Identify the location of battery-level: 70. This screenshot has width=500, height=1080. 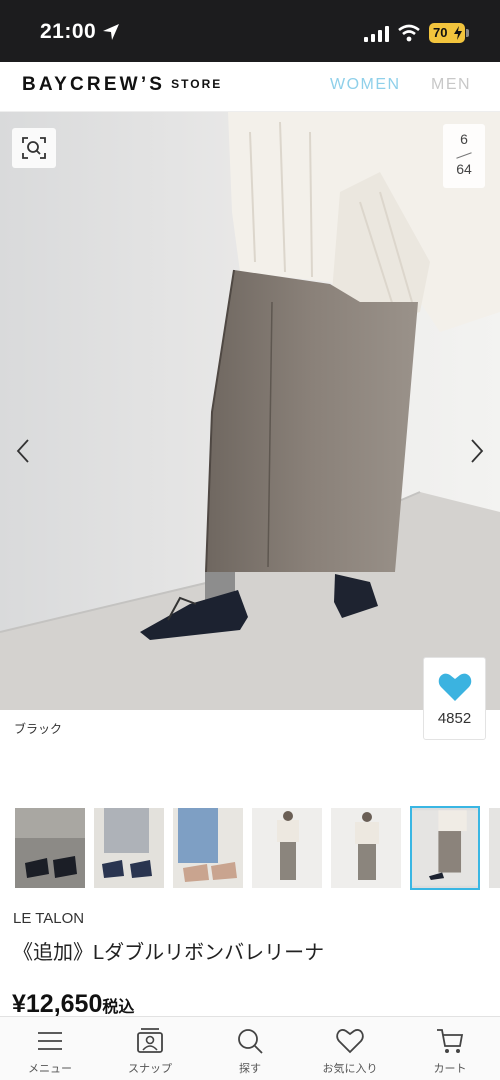
(440, 32).